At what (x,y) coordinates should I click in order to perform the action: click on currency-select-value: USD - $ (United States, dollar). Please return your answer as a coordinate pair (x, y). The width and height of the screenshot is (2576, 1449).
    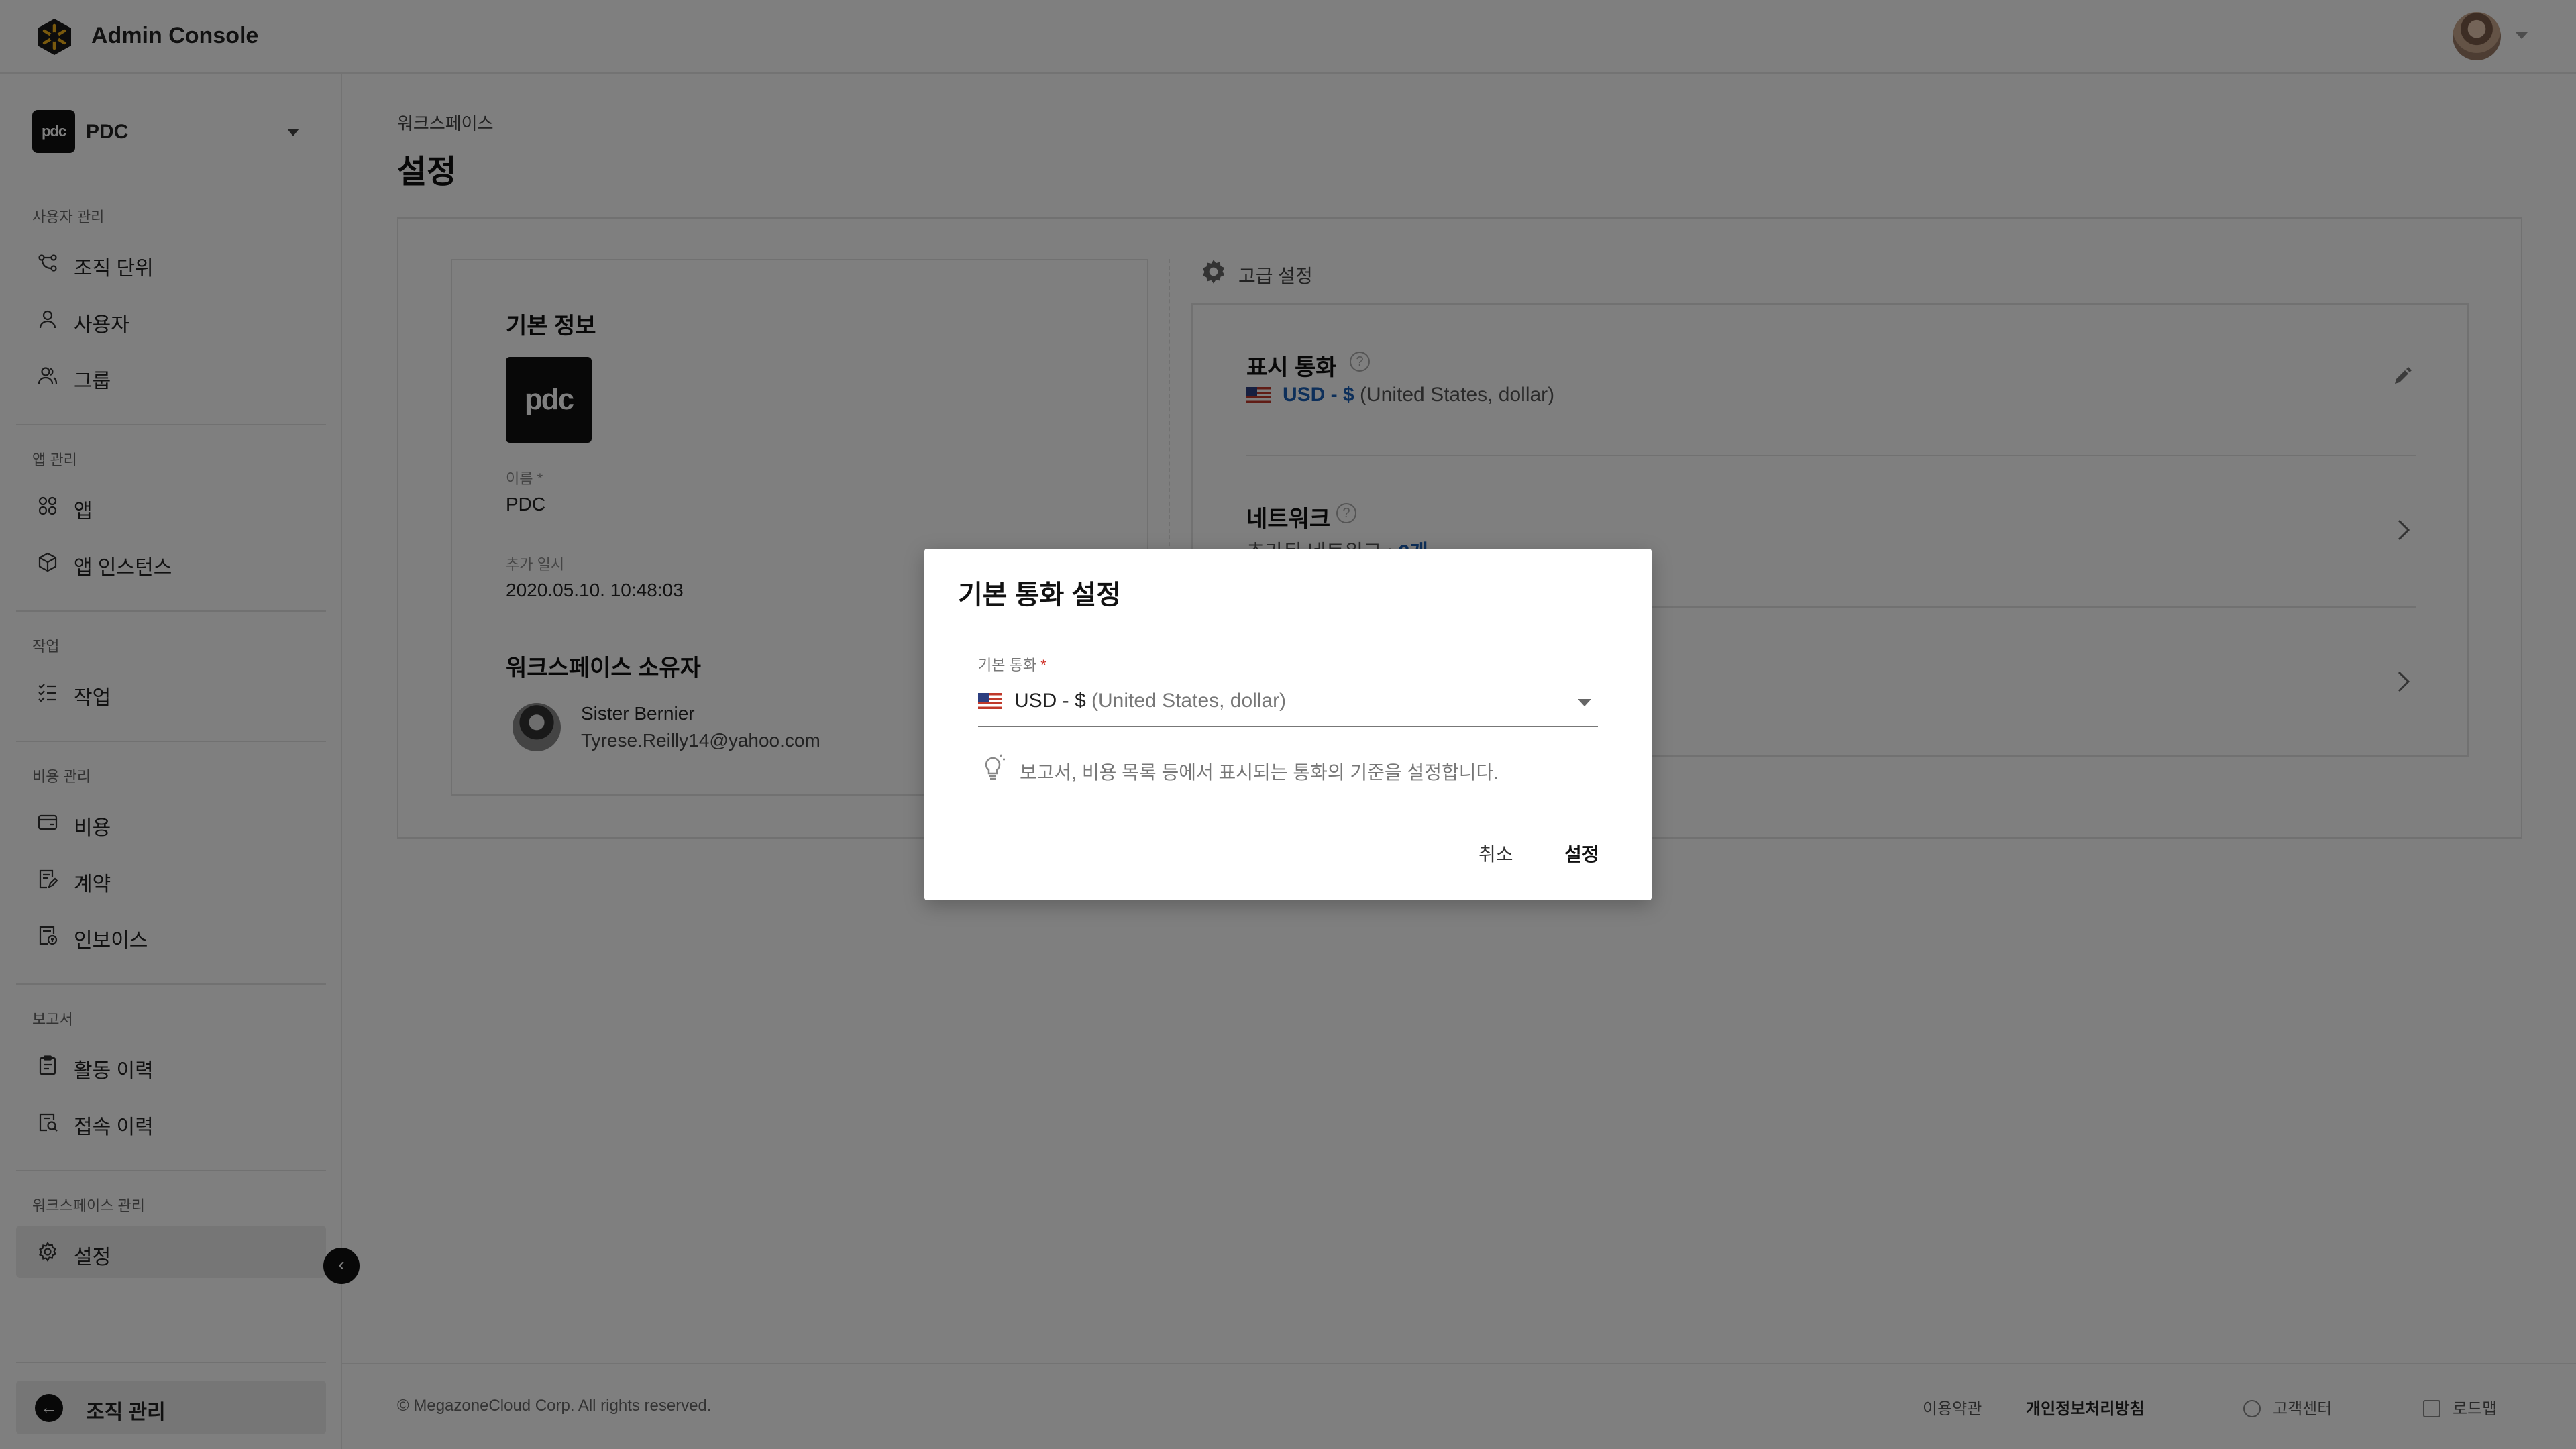
    Looking at the image, I should click on (1132, 701).